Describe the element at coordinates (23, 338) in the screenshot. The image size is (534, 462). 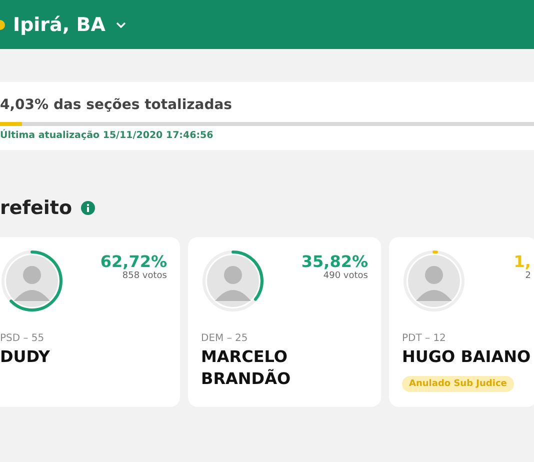
I see `party-number: PSD – 55` at that location.